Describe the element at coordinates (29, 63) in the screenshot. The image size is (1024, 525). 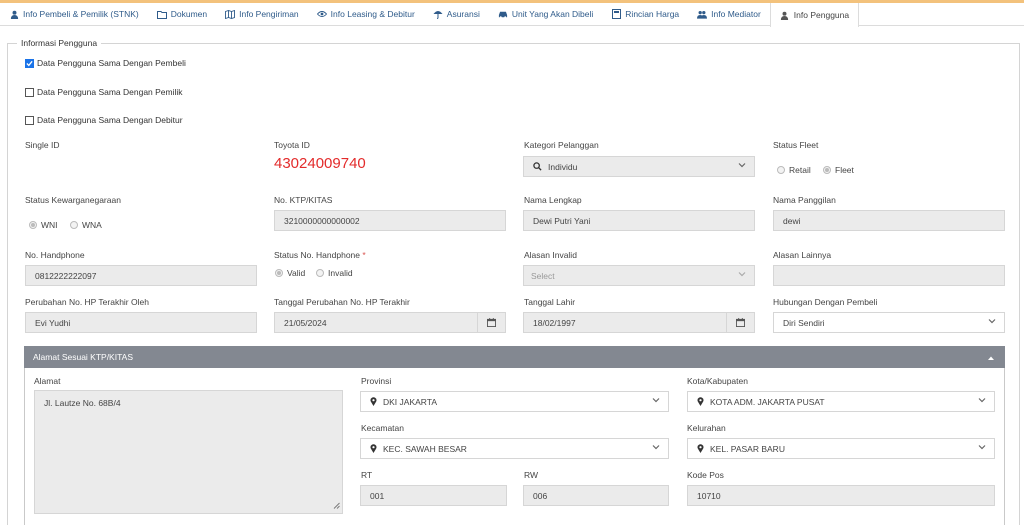
I see `checkbox-checked-icon` at that location.